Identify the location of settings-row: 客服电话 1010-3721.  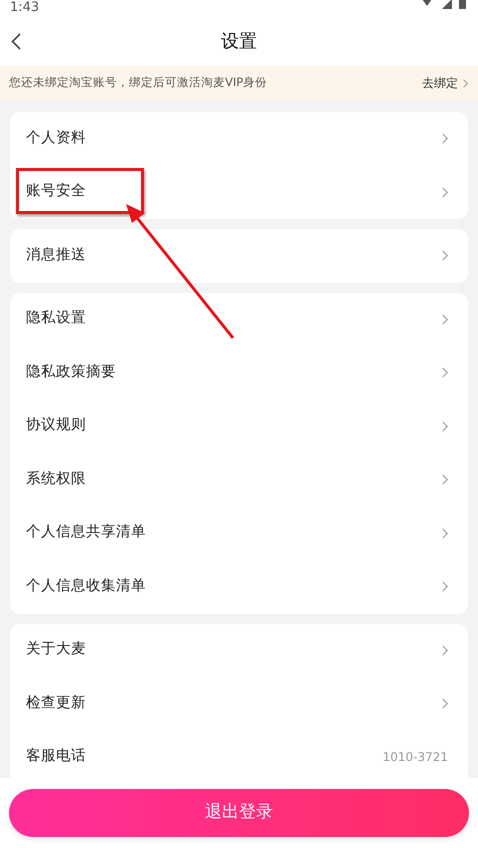
(239, 754).